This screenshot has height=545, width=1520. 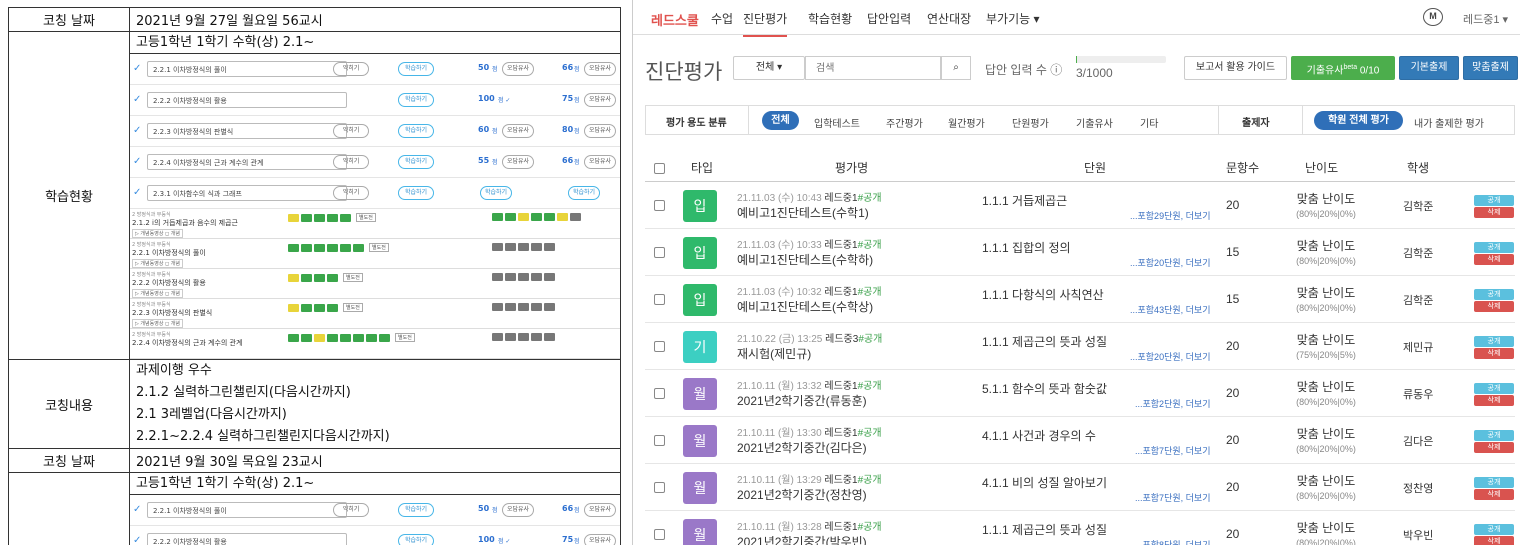 What do you see at coordinates (584, 193) in the screenshot?
I see `wrong-similar-button-2: 학습하기` at bounding box center [584, 193].